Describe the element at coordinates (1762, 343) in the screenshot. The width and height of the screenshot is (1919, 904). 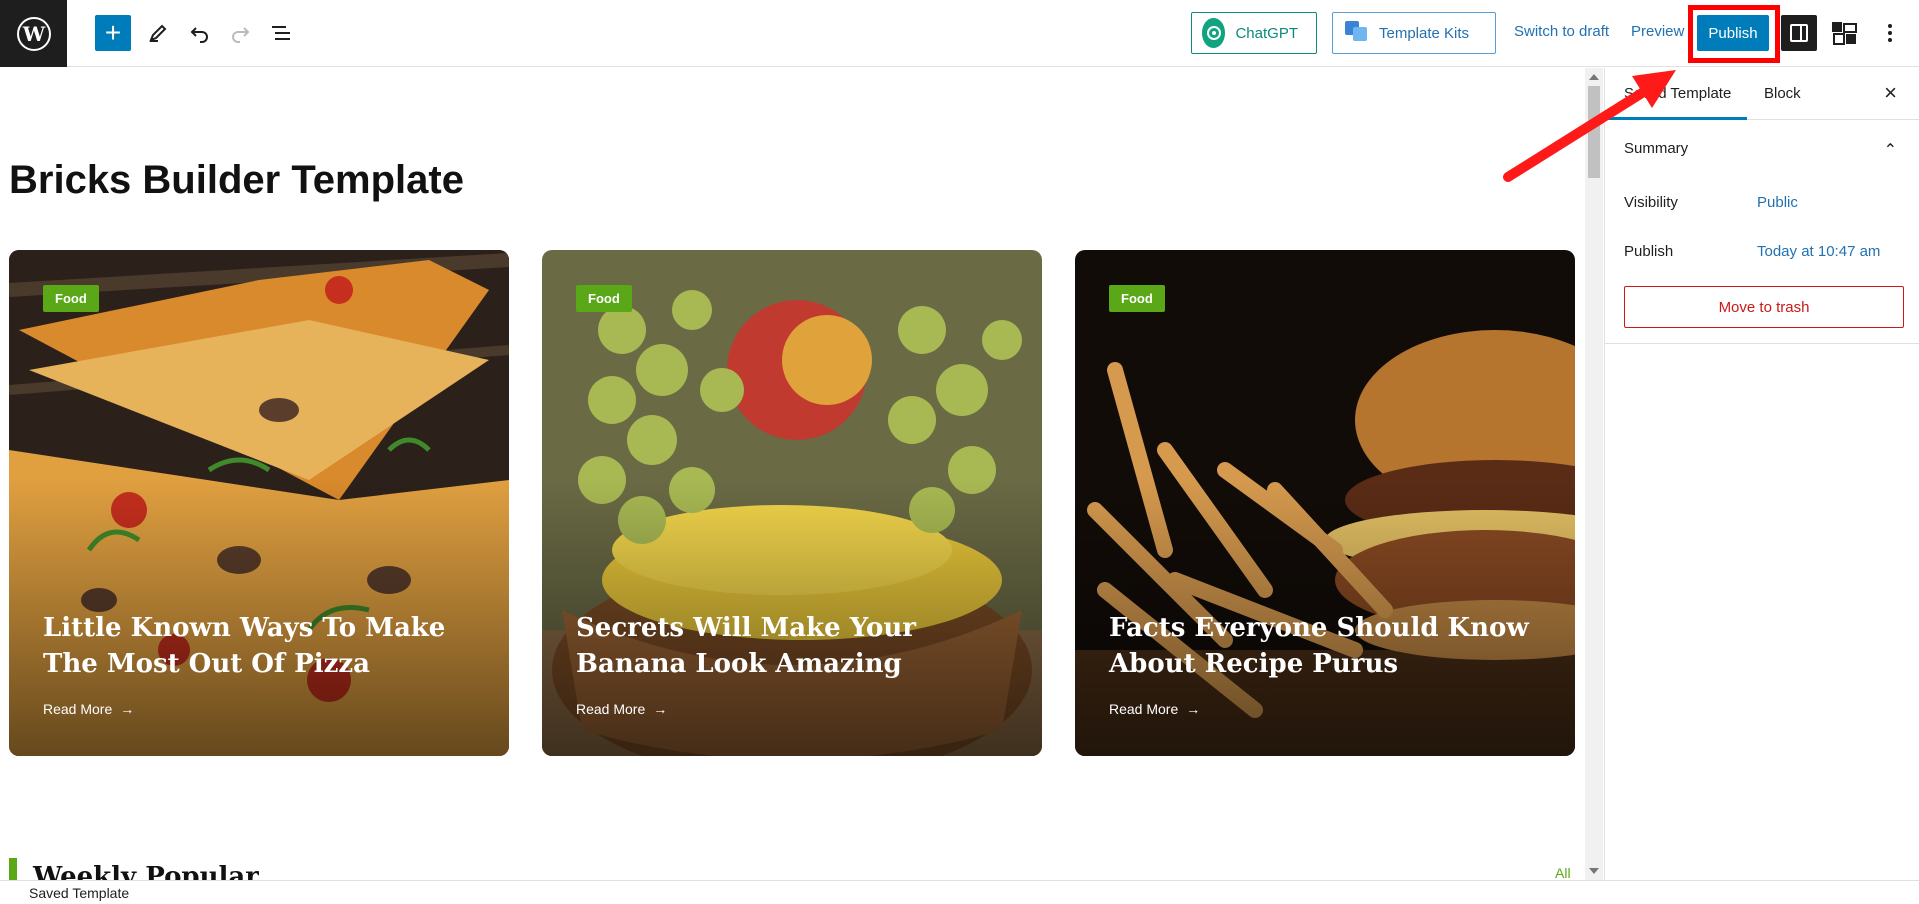
I see `divider` at that location.